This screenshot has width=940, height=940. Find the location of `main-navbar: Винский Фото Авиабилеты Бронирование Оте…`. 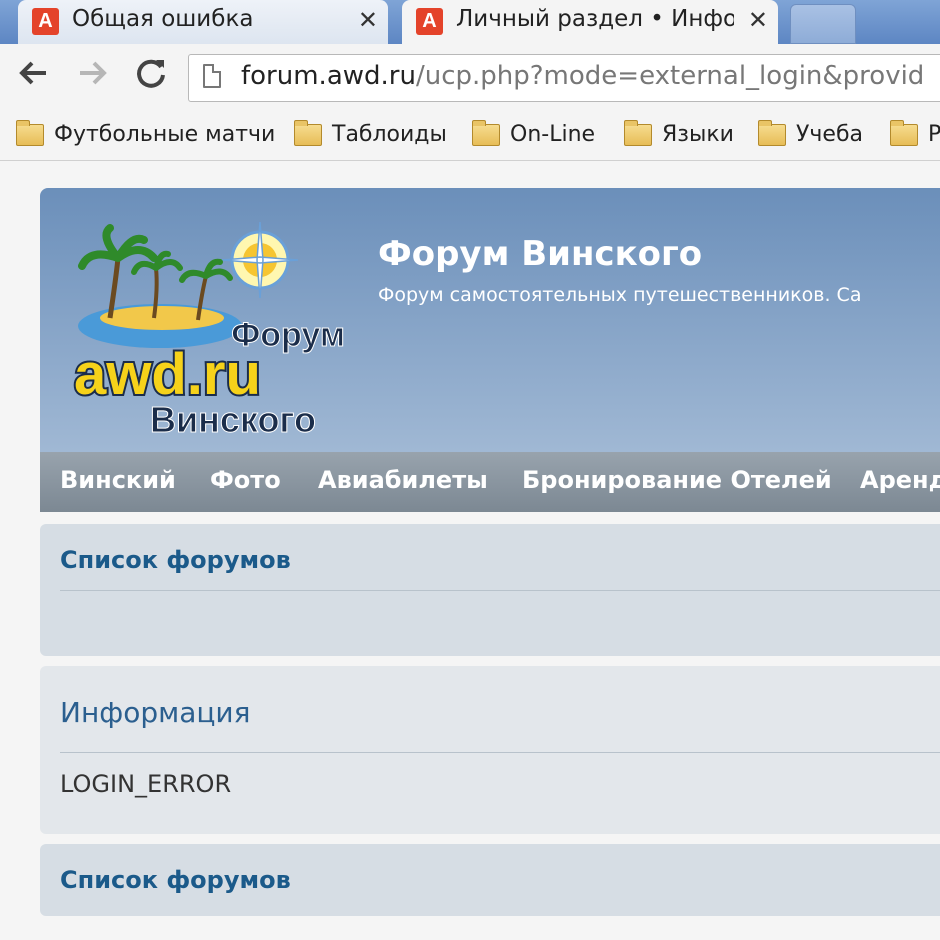

main-navbar: Винский Фото Авиабилеты Бронирование Оте… is located at coordinates (490, 482).